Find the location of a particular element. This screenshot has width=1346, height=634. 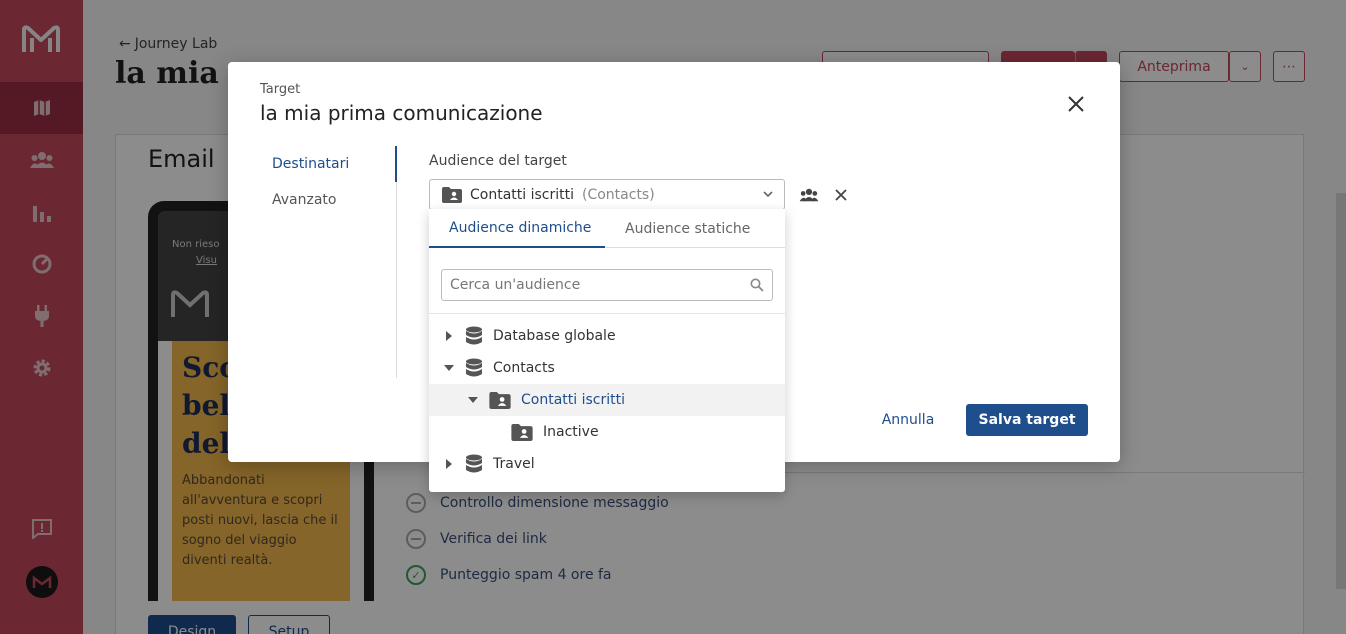

tree-item-travel: Travel is located at coordinates (607, 464).